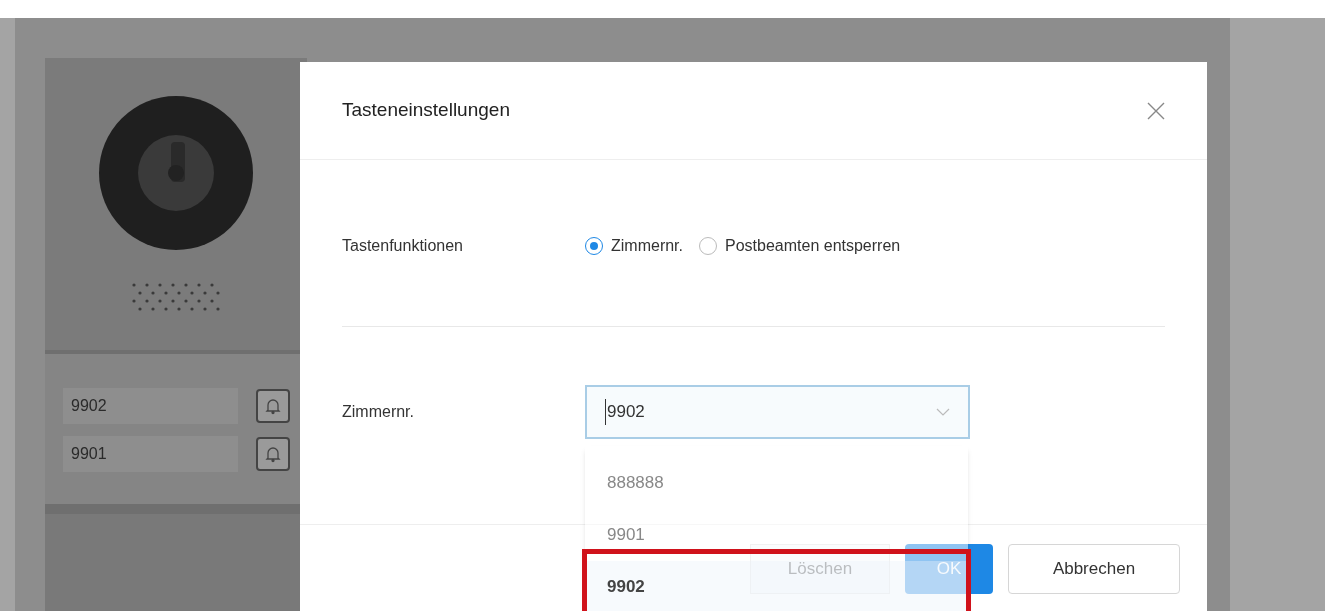 The width and height of the screenshot is (1325, 611). I want to click on name-tag: 9901, so click(150, 454).